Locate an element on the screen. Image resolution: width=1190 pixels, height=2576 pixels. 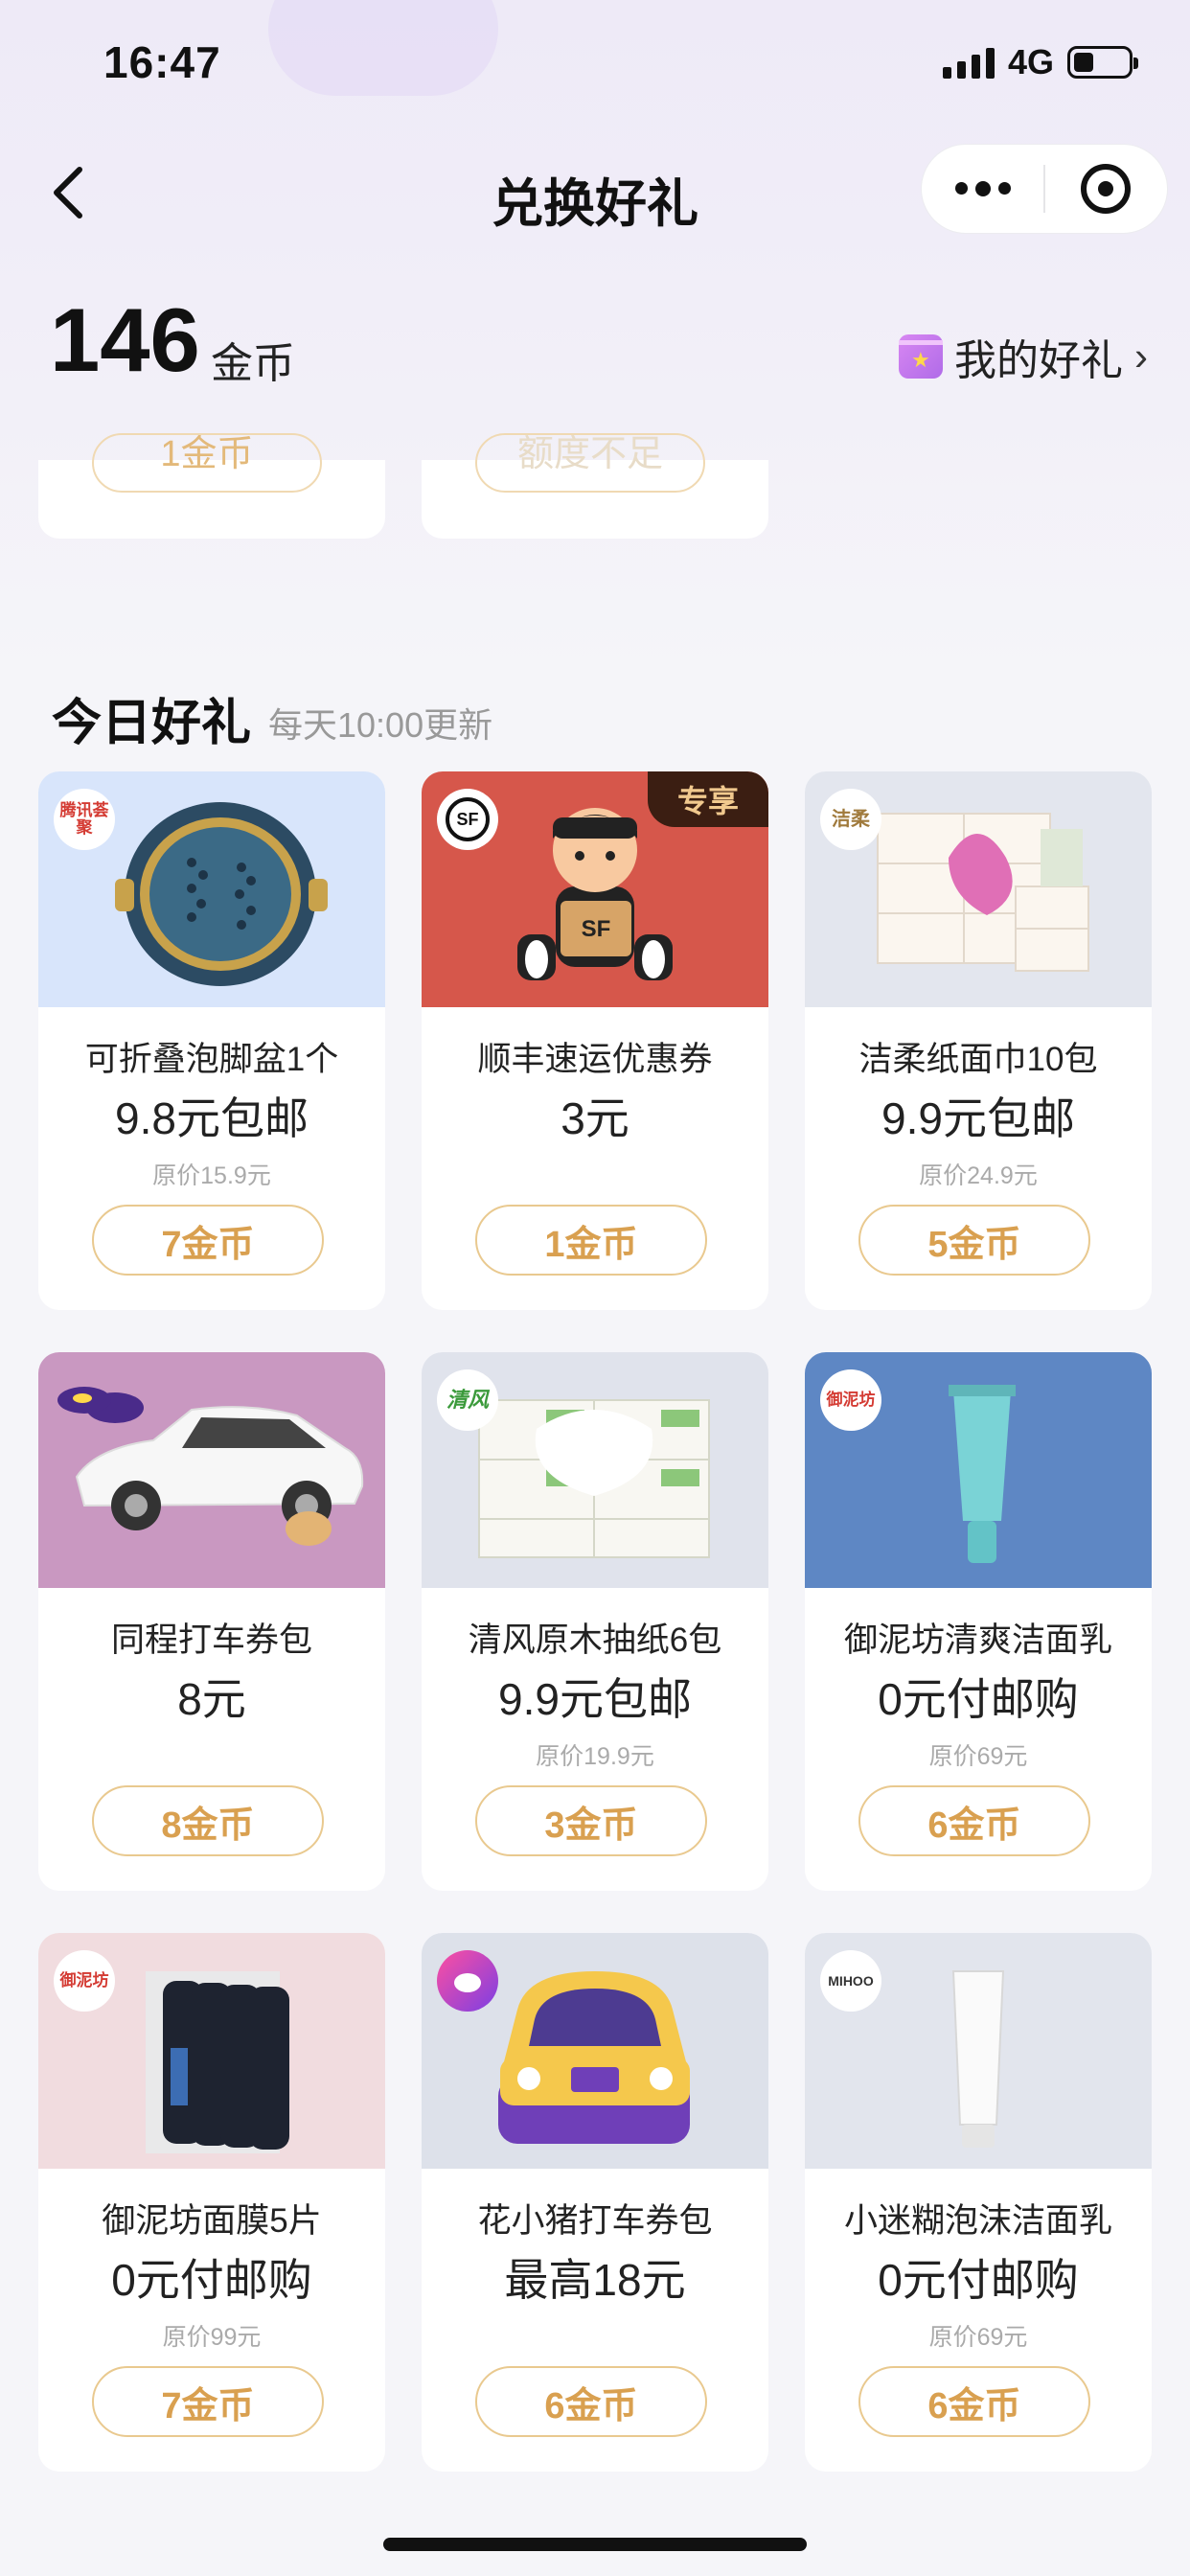
decorative-blob is located at coordinates (383, 48).